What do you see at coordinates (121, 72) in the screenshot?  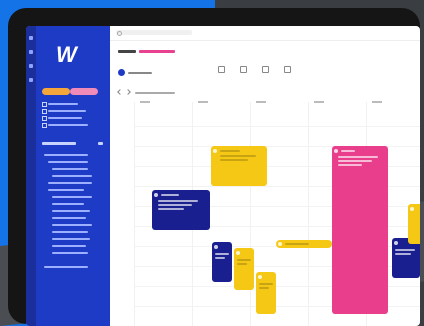 I see `avatar` at bounding box center [121, 72].